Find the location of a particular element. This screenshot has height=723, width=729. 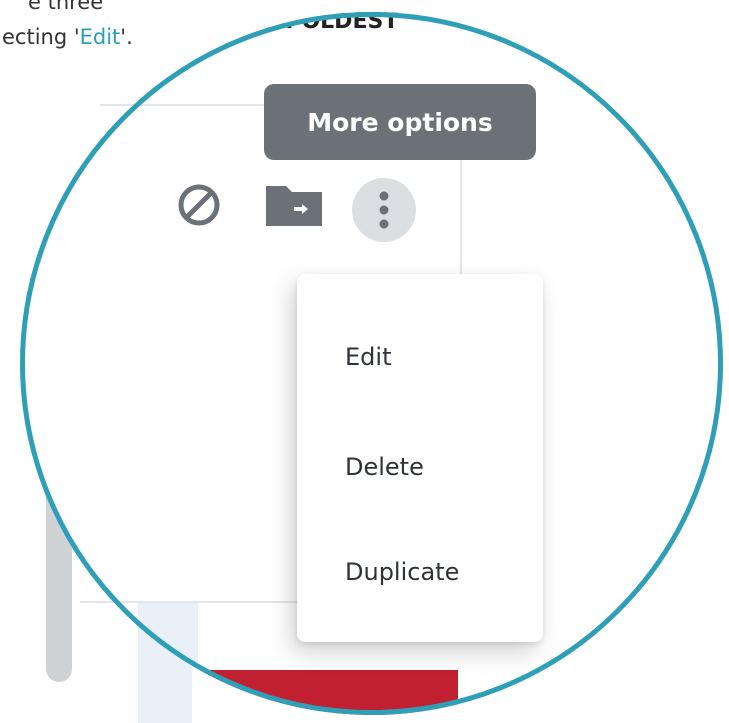

sort-order-label: : OLDEST is located at coordinates (342, 23).